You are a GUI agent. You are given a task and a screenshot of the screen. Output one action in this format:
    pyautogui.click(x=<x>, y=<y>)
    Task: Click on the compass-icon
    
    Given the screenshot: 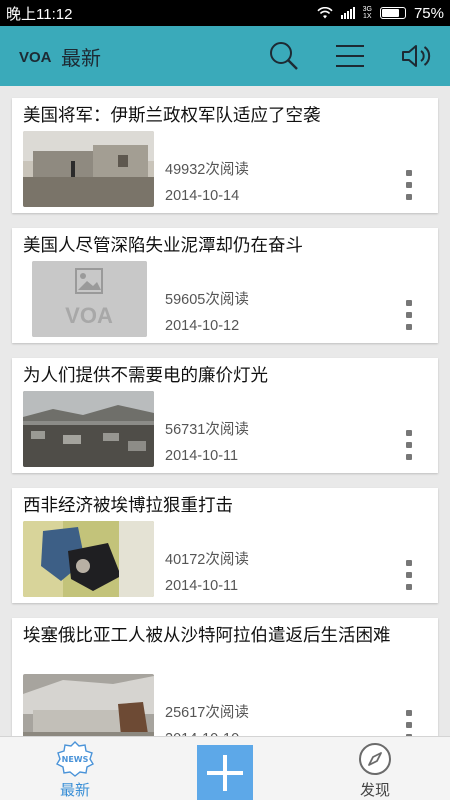 What is the action you would take?
    pyautogui.click(x=375, y=759)
    